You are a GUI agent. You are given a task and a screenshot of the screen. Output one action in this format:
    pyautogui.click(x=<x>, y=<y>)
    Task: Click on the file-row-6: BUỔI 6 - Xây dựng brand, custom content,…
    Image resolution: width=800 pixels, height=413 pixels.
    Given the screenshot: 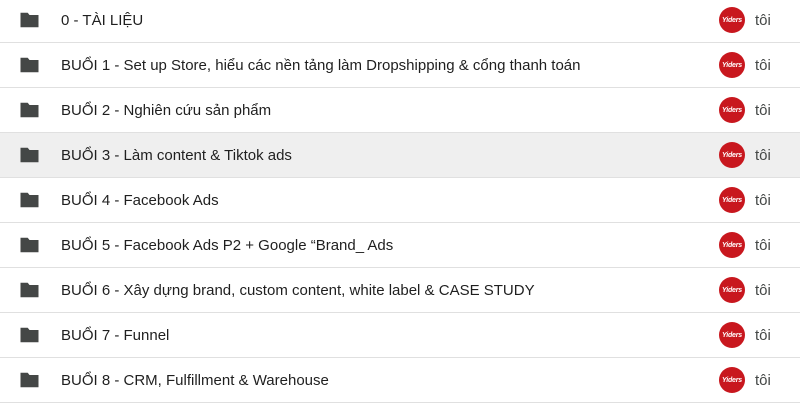 What is the action you would take?
    pyautogui.click(x=400, y=290)
    